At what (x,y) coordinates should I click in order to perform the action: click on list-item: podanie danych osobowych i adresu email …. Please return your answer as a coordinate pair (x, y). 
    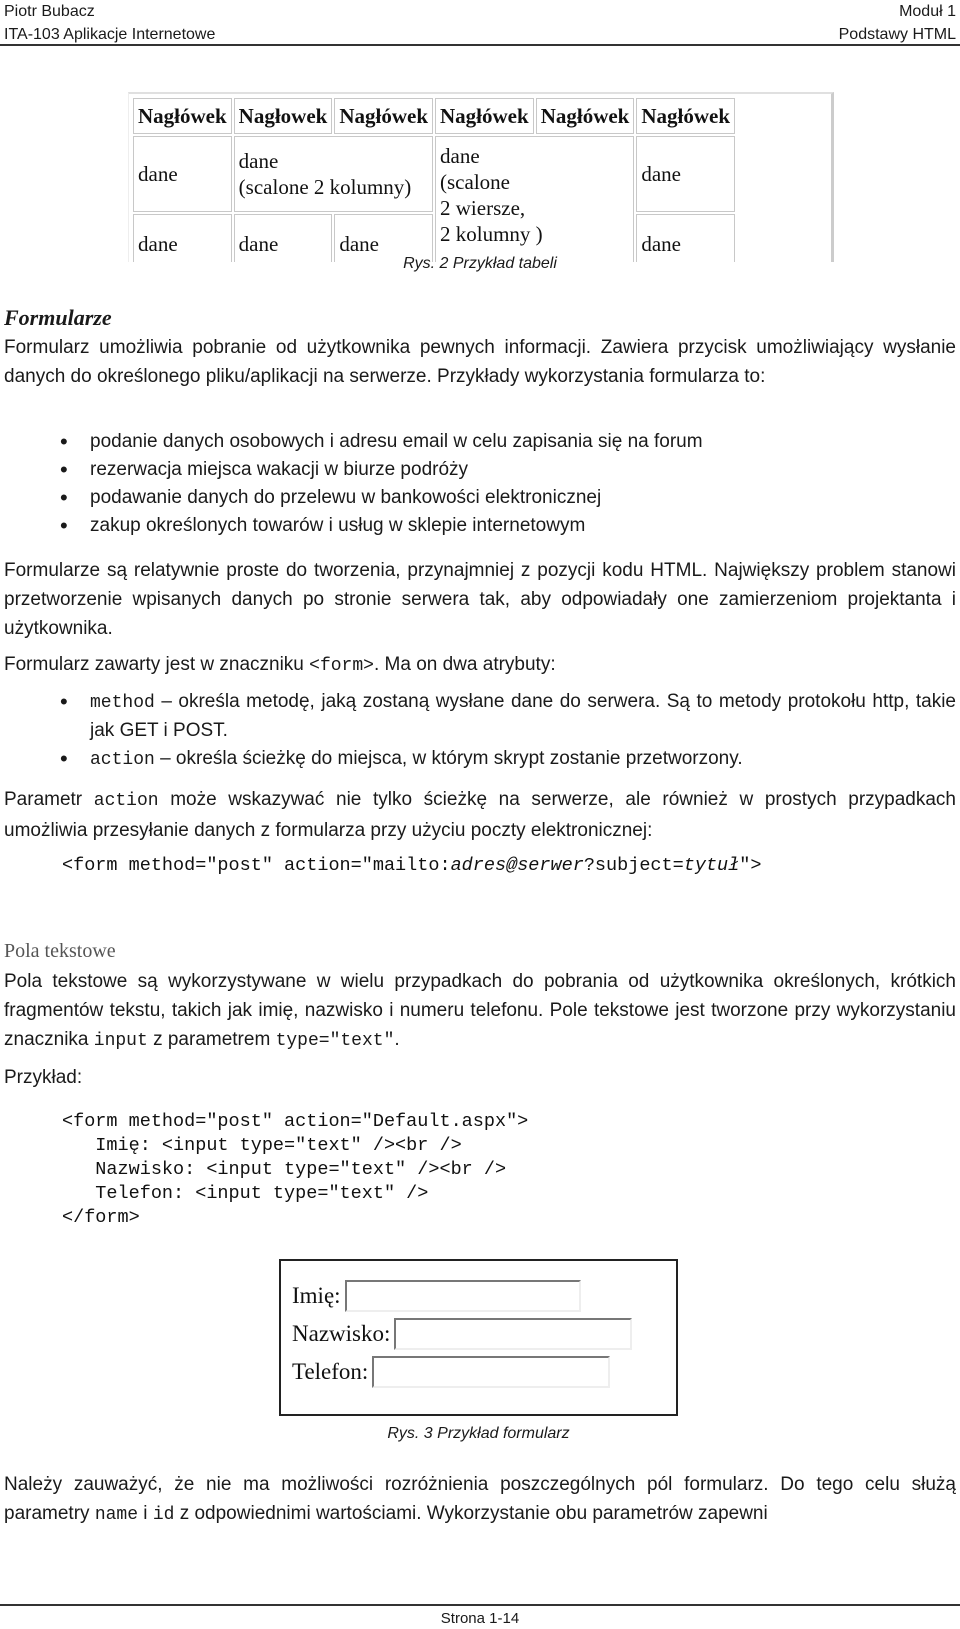
    Looking at the image, I should click on (508, 442).